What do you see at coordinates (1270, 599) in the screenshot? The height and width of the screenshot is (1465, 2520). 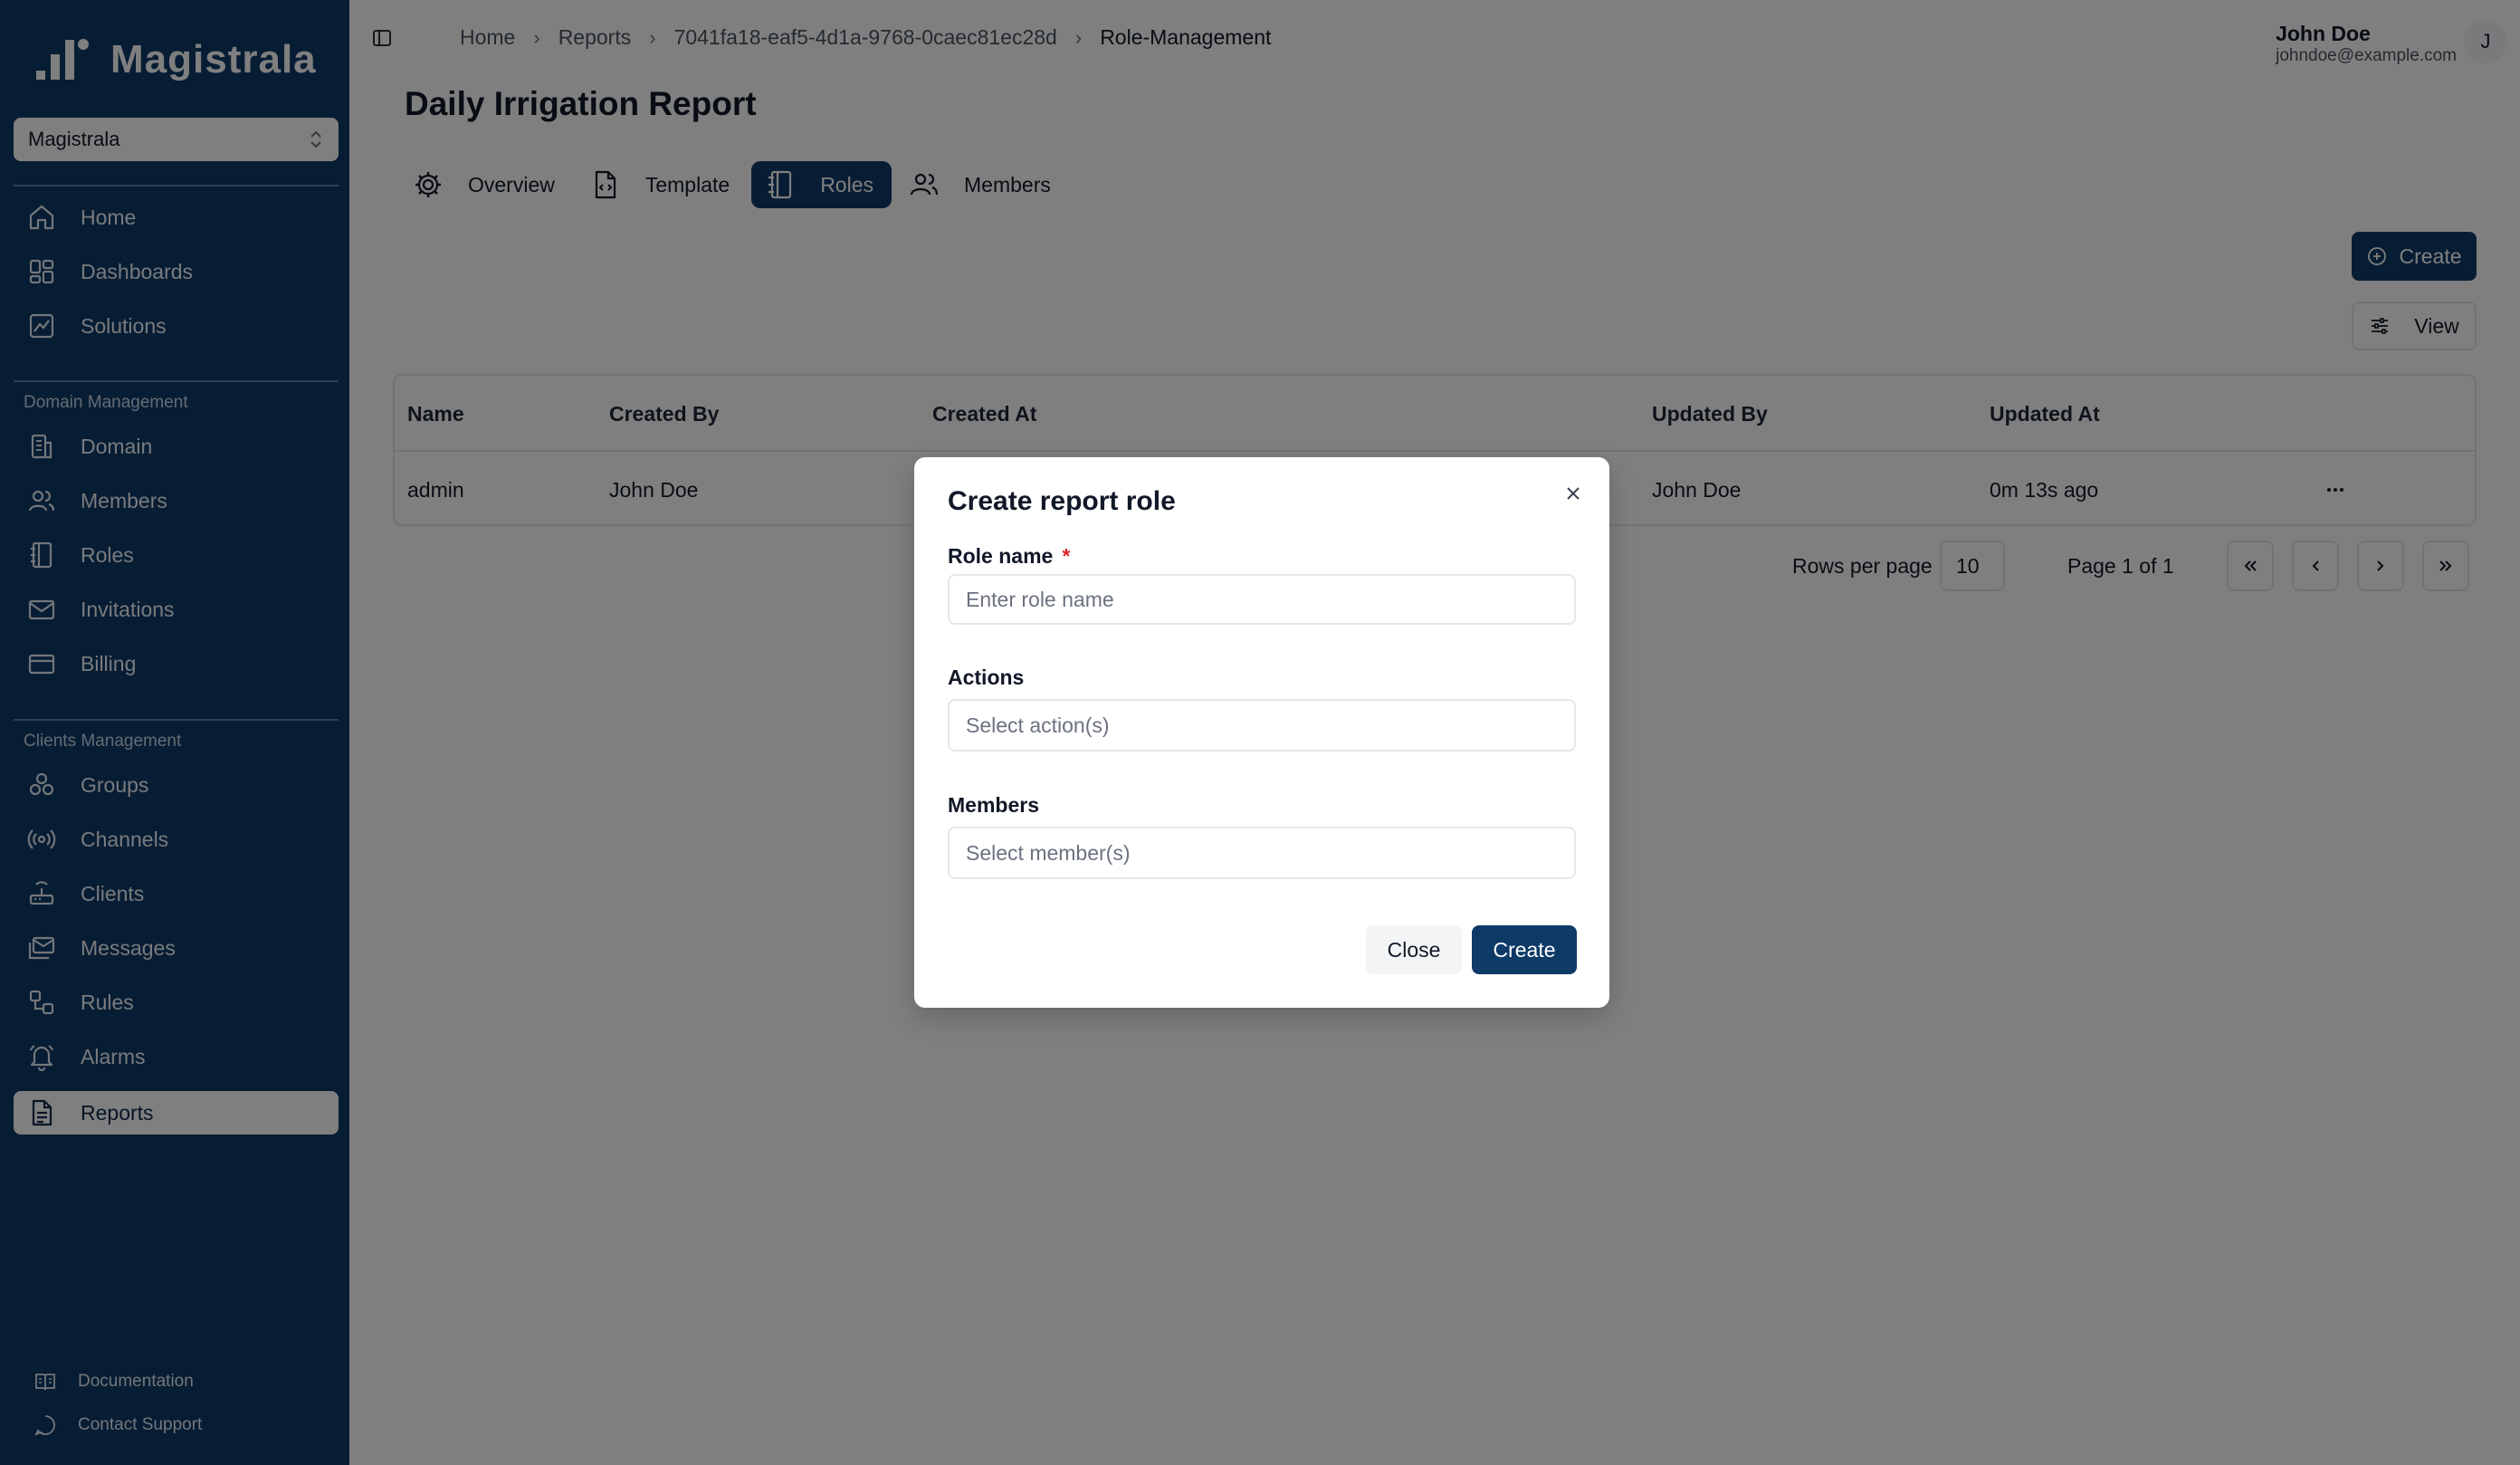 I see `role-name-input` at bounding box center [1270, 599].